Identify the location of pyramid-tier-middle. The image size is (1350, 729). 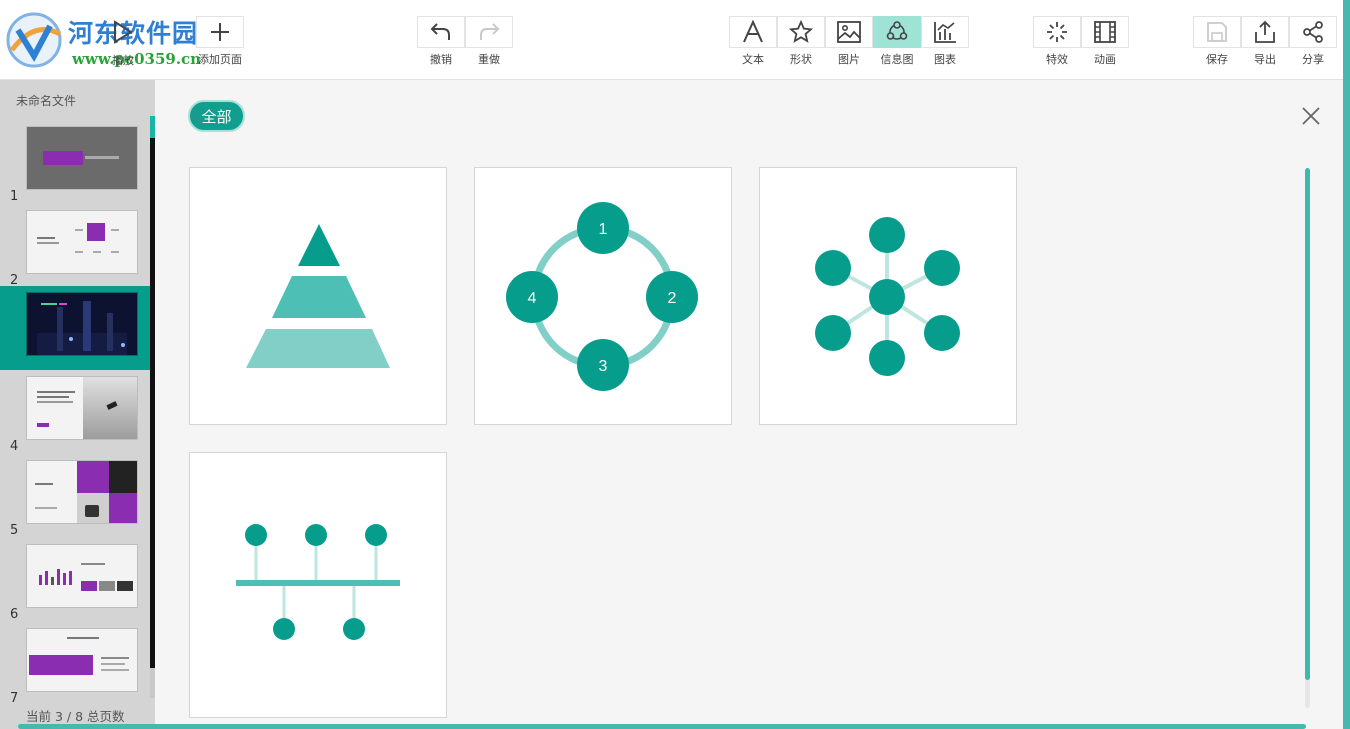
(319, 297).